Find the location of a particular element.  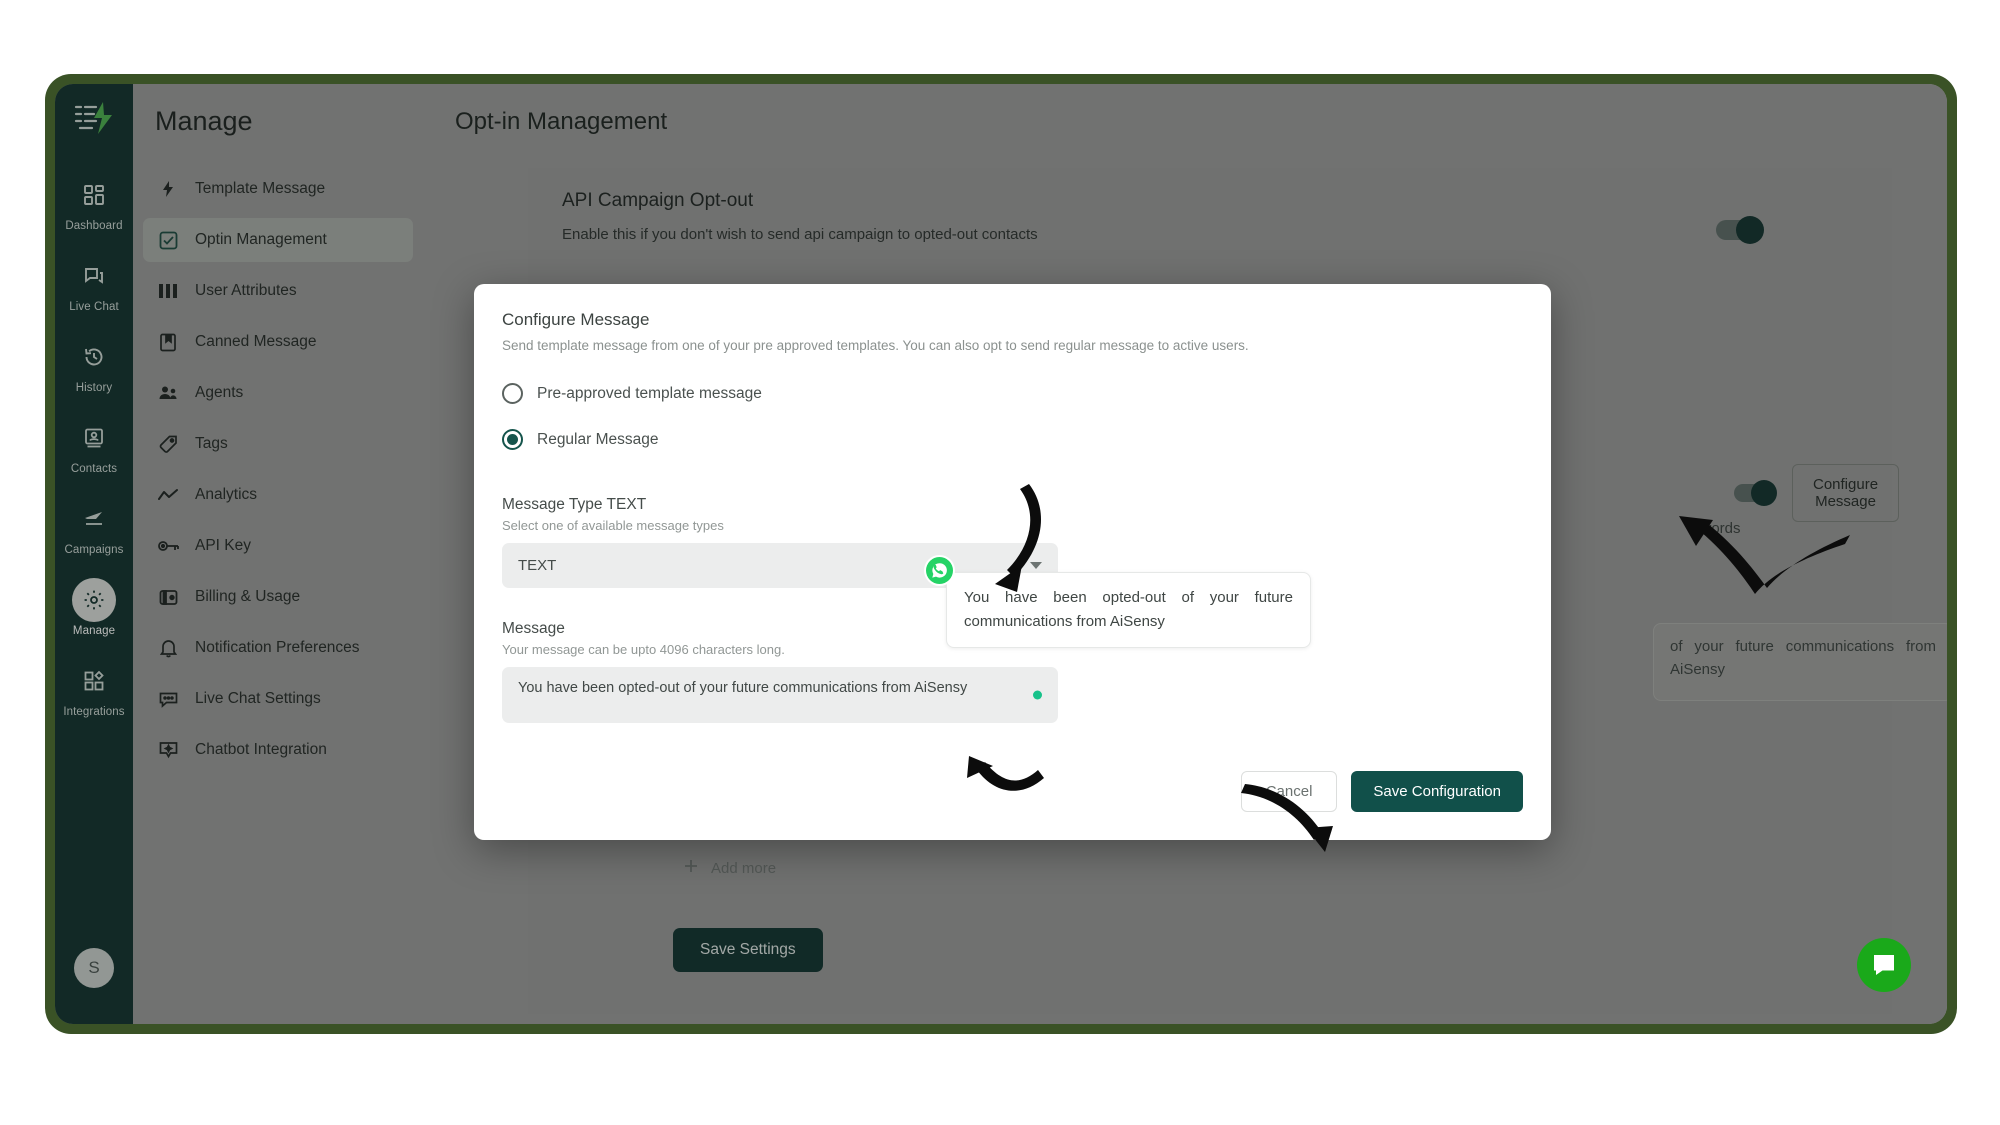

radio-label: Pre-approved template message is located at coordinates (649, 393).